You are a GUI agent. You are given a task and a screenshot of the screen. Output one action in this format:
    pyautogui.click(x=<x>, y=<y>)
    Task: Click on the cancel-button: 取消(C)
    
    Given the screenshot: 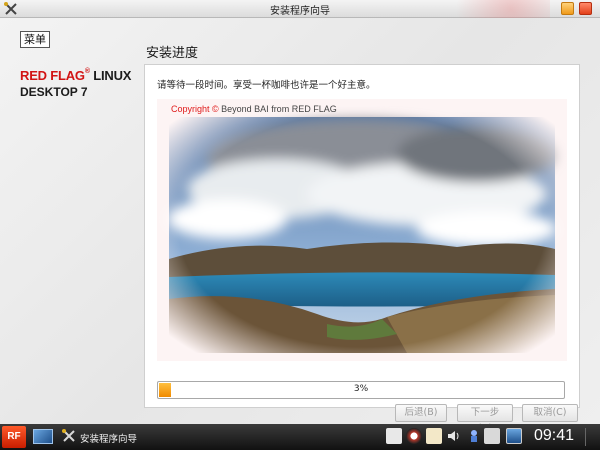 What is the action you would take?
    pyautogui.click(x=550, y=413)
    